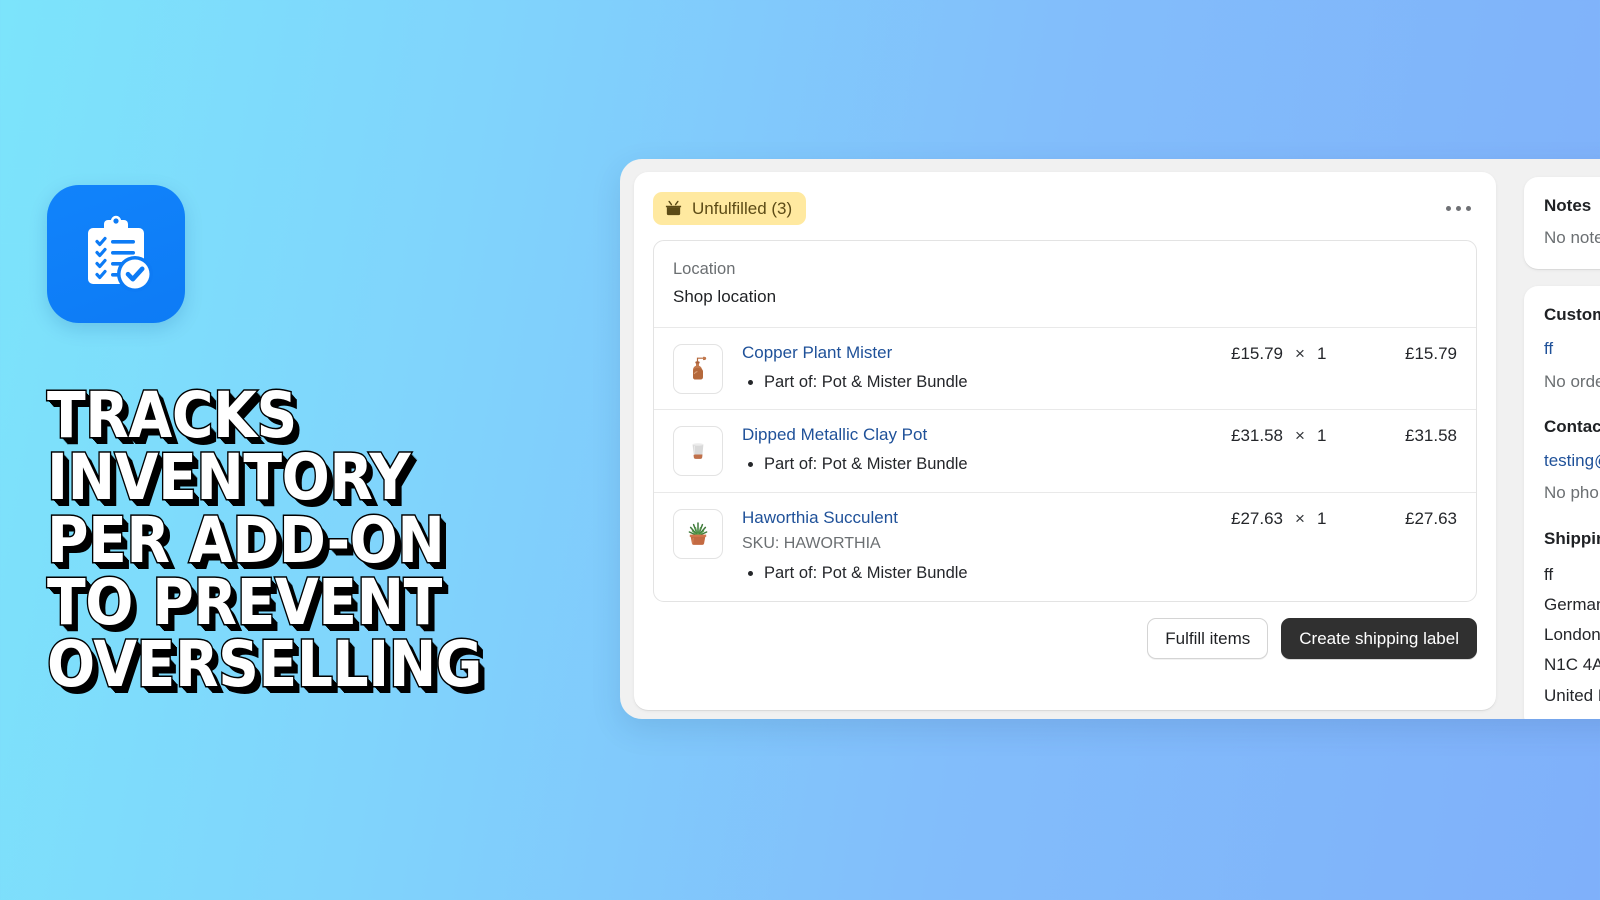 The image size is (1600, 900). Describe the element at coordinates (1431, 436) in the screenshot. I see `line-item-total: £31.58` at that location.